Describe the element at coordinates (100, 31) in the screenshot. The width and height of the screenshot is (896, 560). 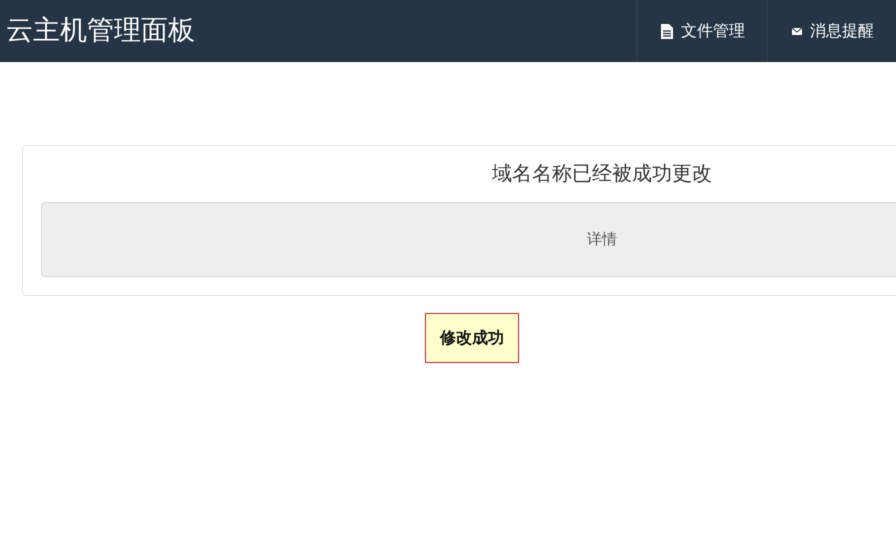
I see `app-title: 云主机管理面板` at that location.